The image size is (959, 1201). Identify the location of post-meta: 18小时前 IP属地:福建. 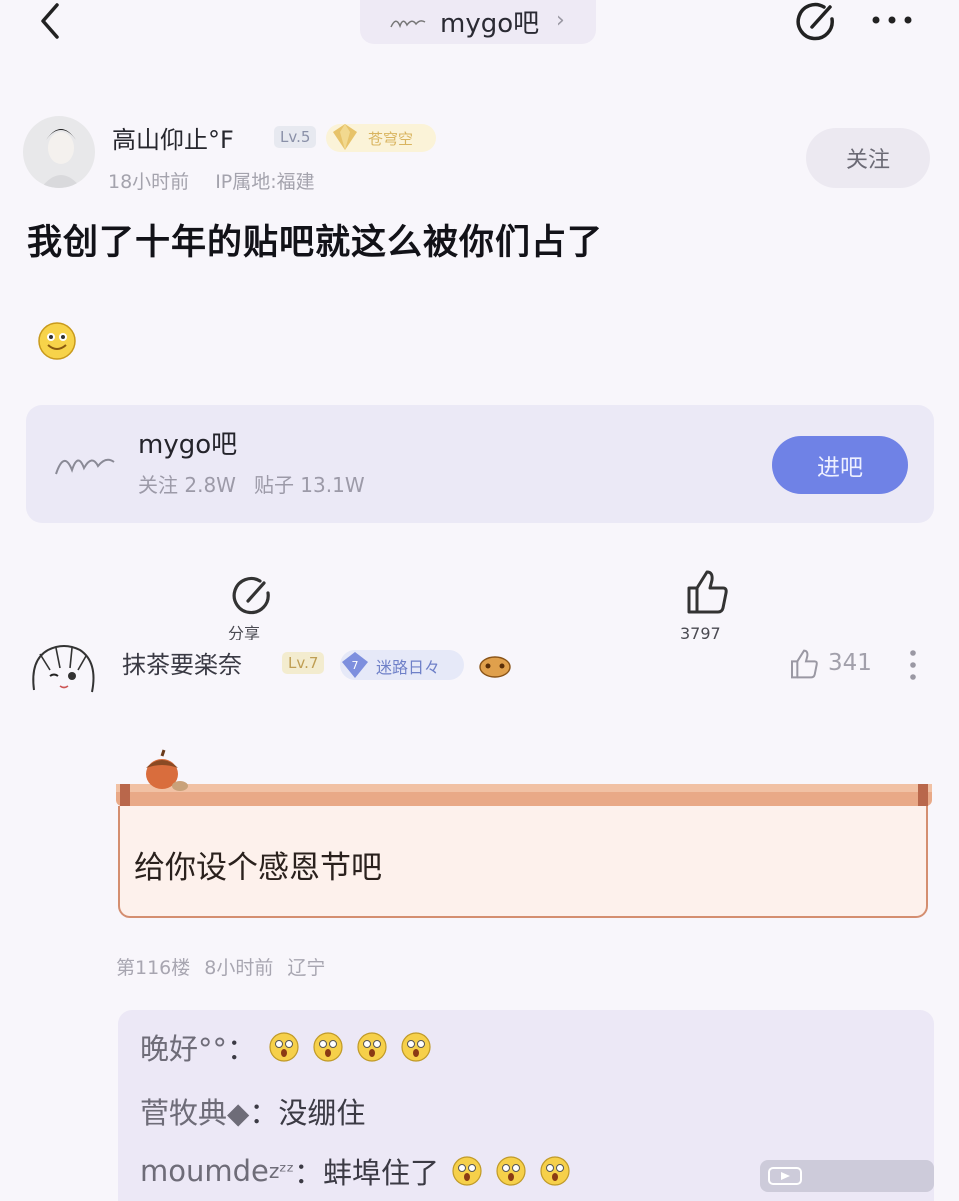
(224, 180).